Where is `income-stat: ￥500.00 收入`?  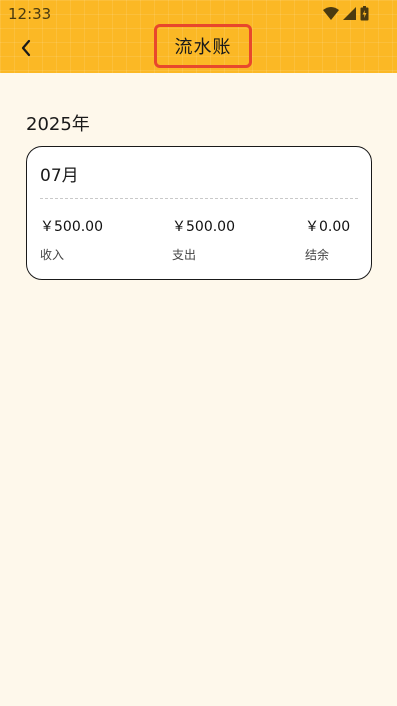
income-stat: ￥500.00 收入 is located at coordinates (71, 240).